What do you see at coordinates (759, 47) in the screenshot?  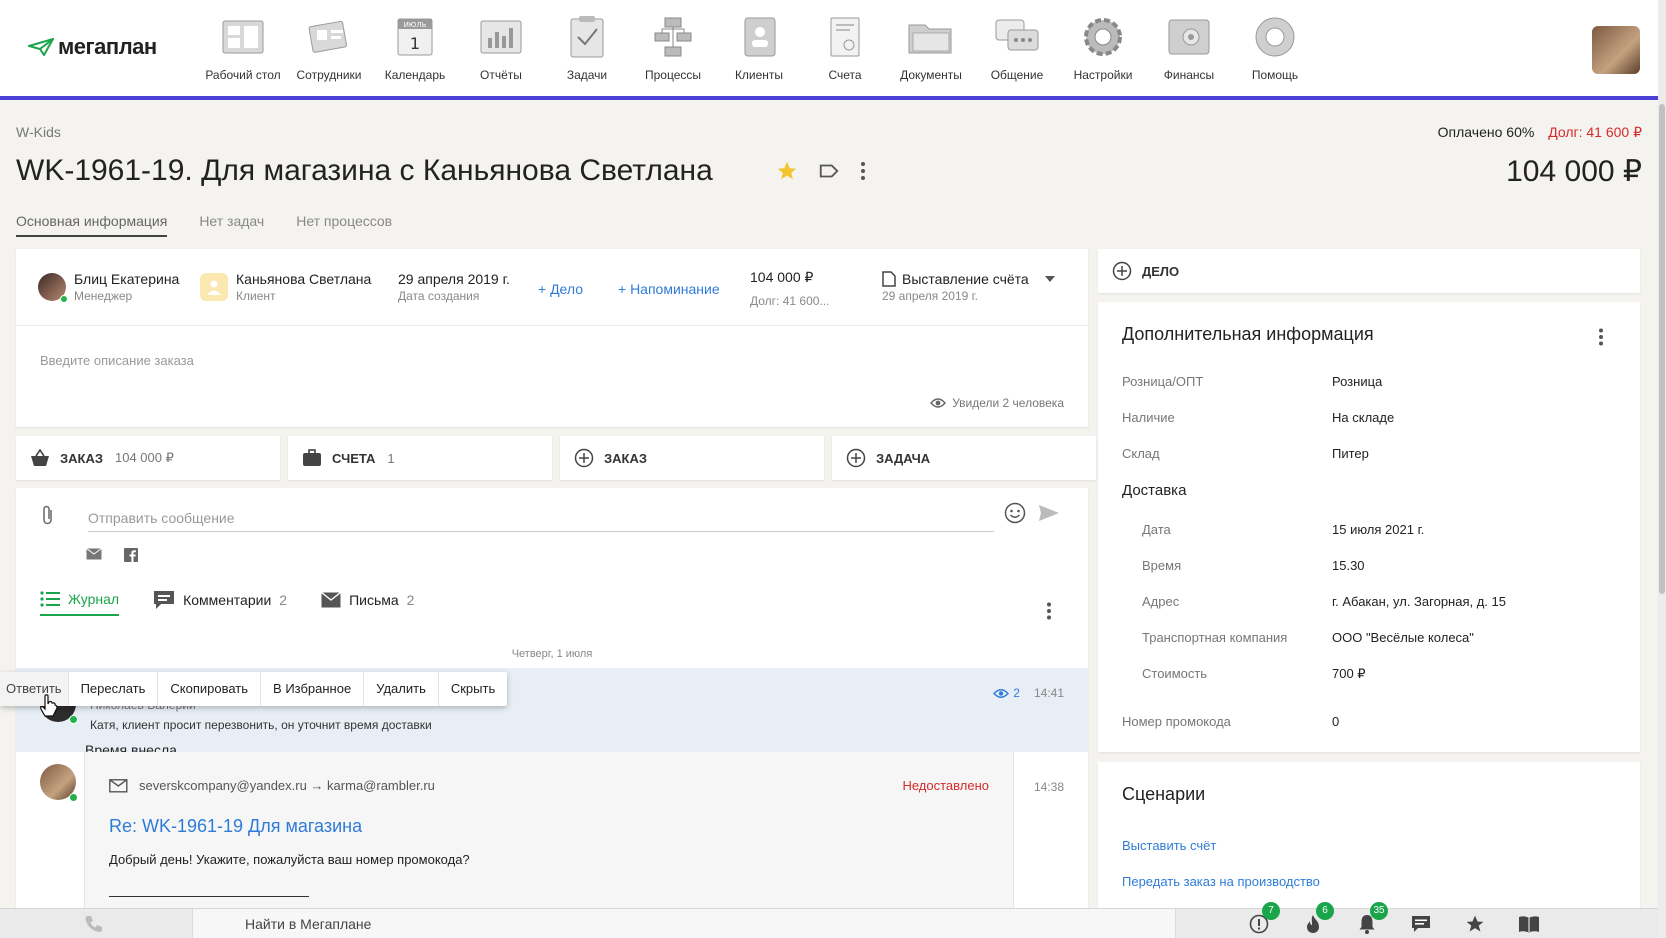 I see `nav-clients: Клиенты` at bounding box center [759, 47].